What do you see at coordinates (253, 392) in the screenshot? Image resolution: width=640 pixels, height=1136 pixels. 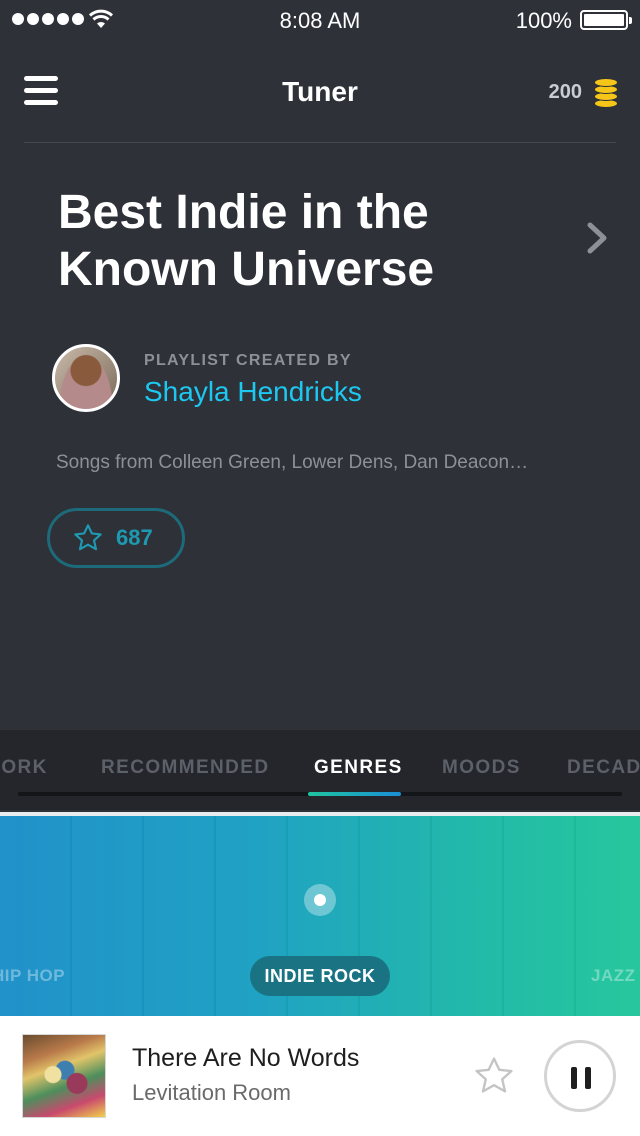 I see `creator-name-link: Shayla Hendricks` at bounding box center [253, 392].